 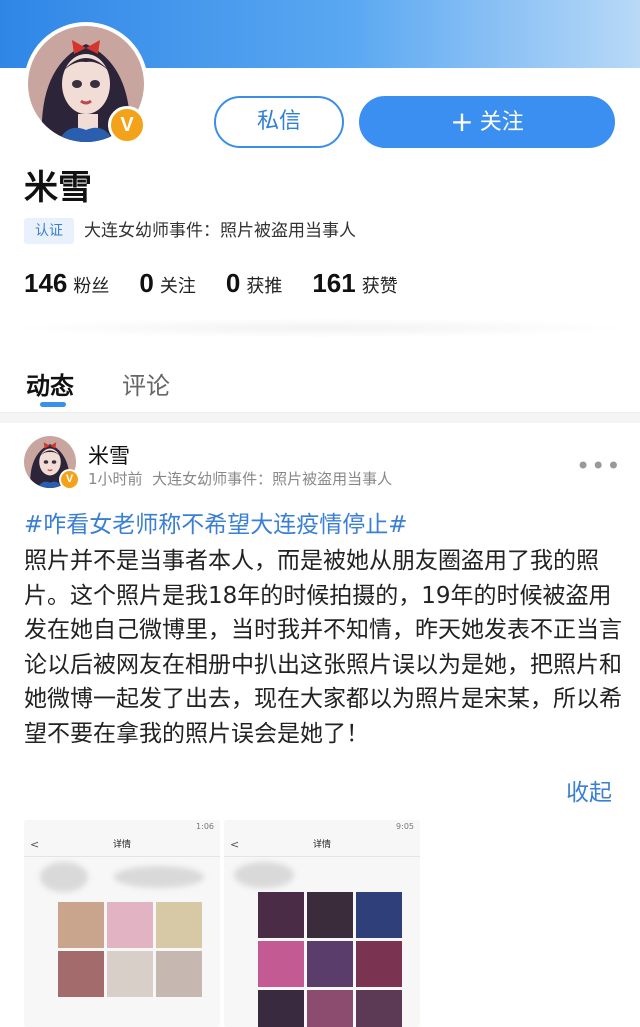 I want to click on post-image: 1:06 < 详情, so click(x=122, y=923).